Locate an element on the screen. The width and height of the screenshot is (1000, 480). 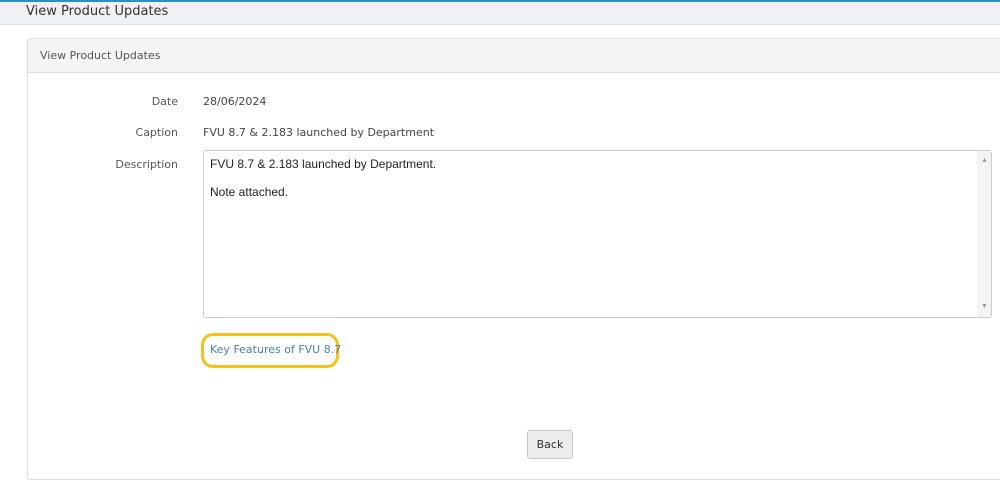
caption-value: FVU 8.7 & 2.183 launched by Department is located at coordinates (319, 132).